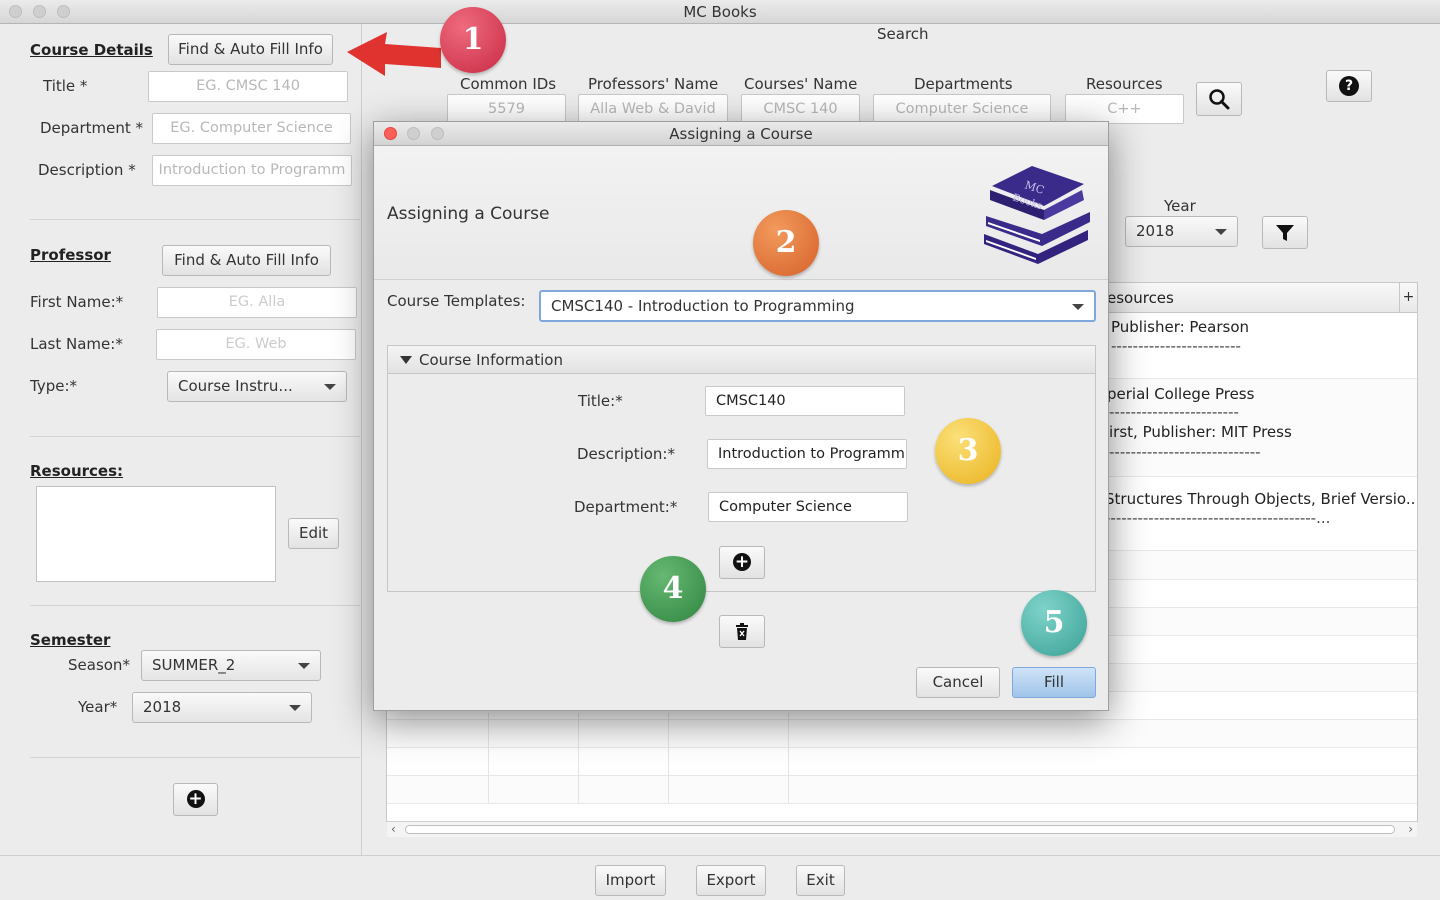  I want to click on add-course-button: +, so click(195, 799).